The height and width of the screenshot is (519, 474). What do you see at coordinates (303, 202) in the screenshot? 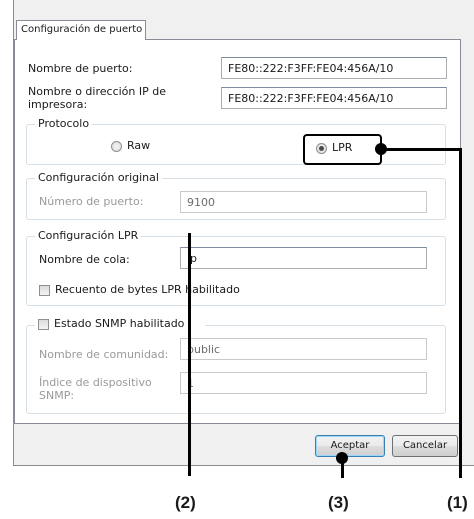
I see `port-number-field: 9100` at bounding box center [303, 202].